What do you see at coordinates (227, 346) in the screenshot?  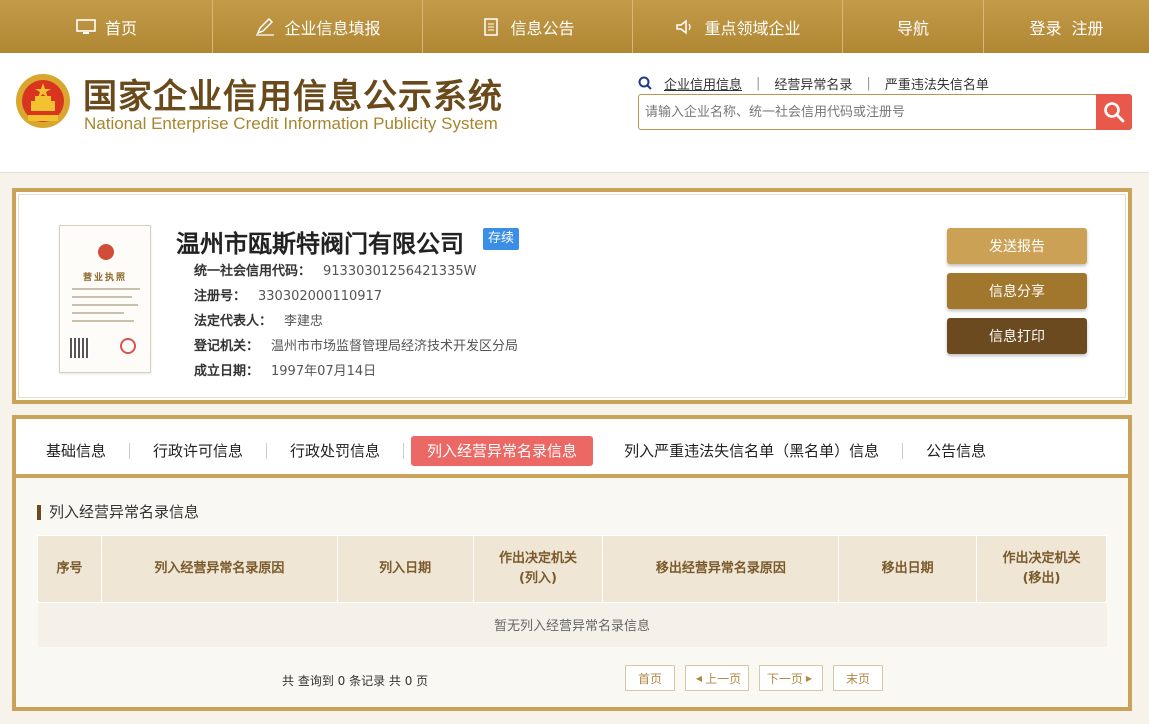 I see `field-label: 登记机关：` at bounding box center [227, 346].